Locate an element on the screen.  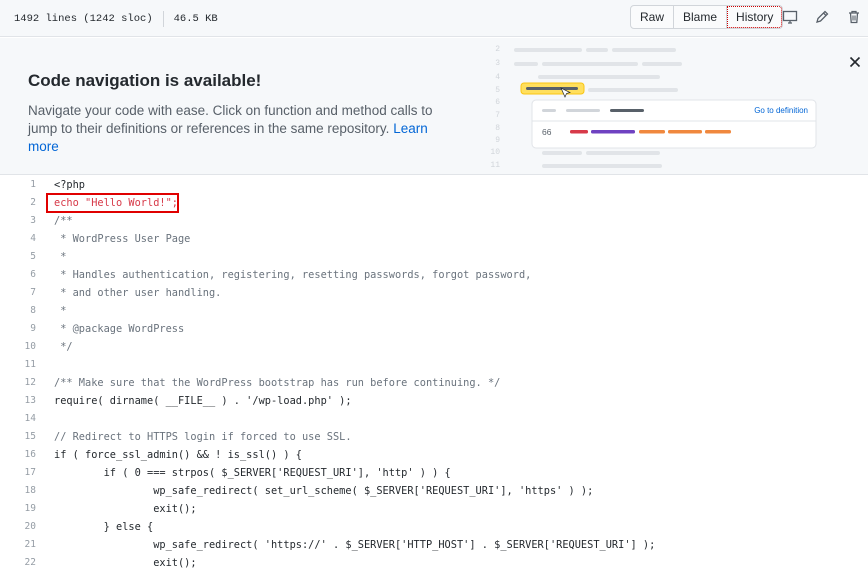
code-line: 22 exit(); is located at coordinates (434, 563).